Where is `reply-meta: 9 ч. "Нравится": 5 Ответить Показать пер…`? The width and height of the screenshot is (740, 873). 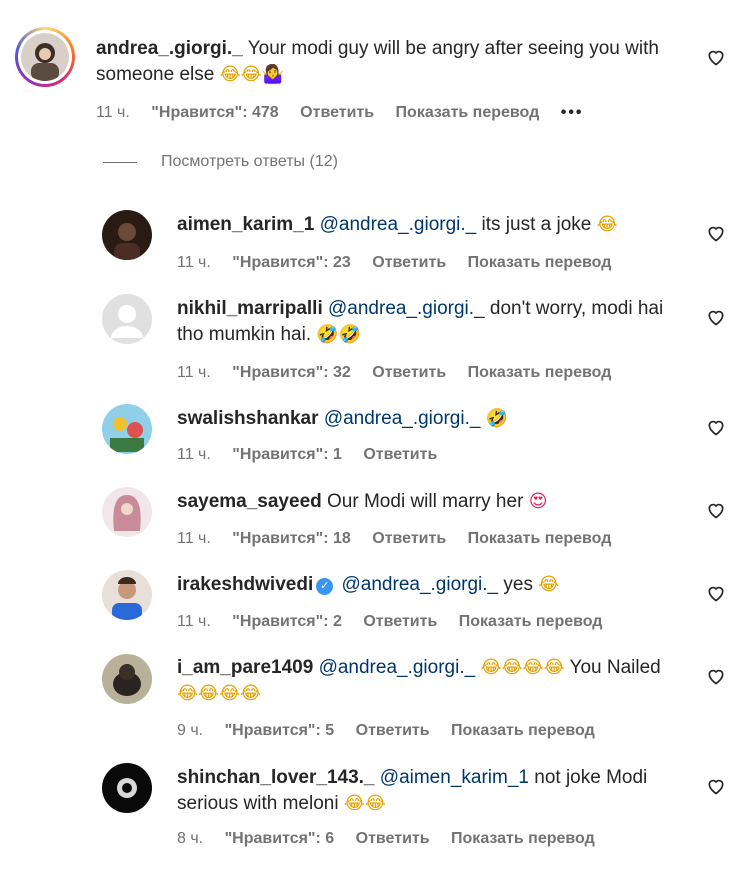 reply-meta: 9 ч. "Нравится": 5 Ответить Показать пер… is located at coordinates (394, 731).